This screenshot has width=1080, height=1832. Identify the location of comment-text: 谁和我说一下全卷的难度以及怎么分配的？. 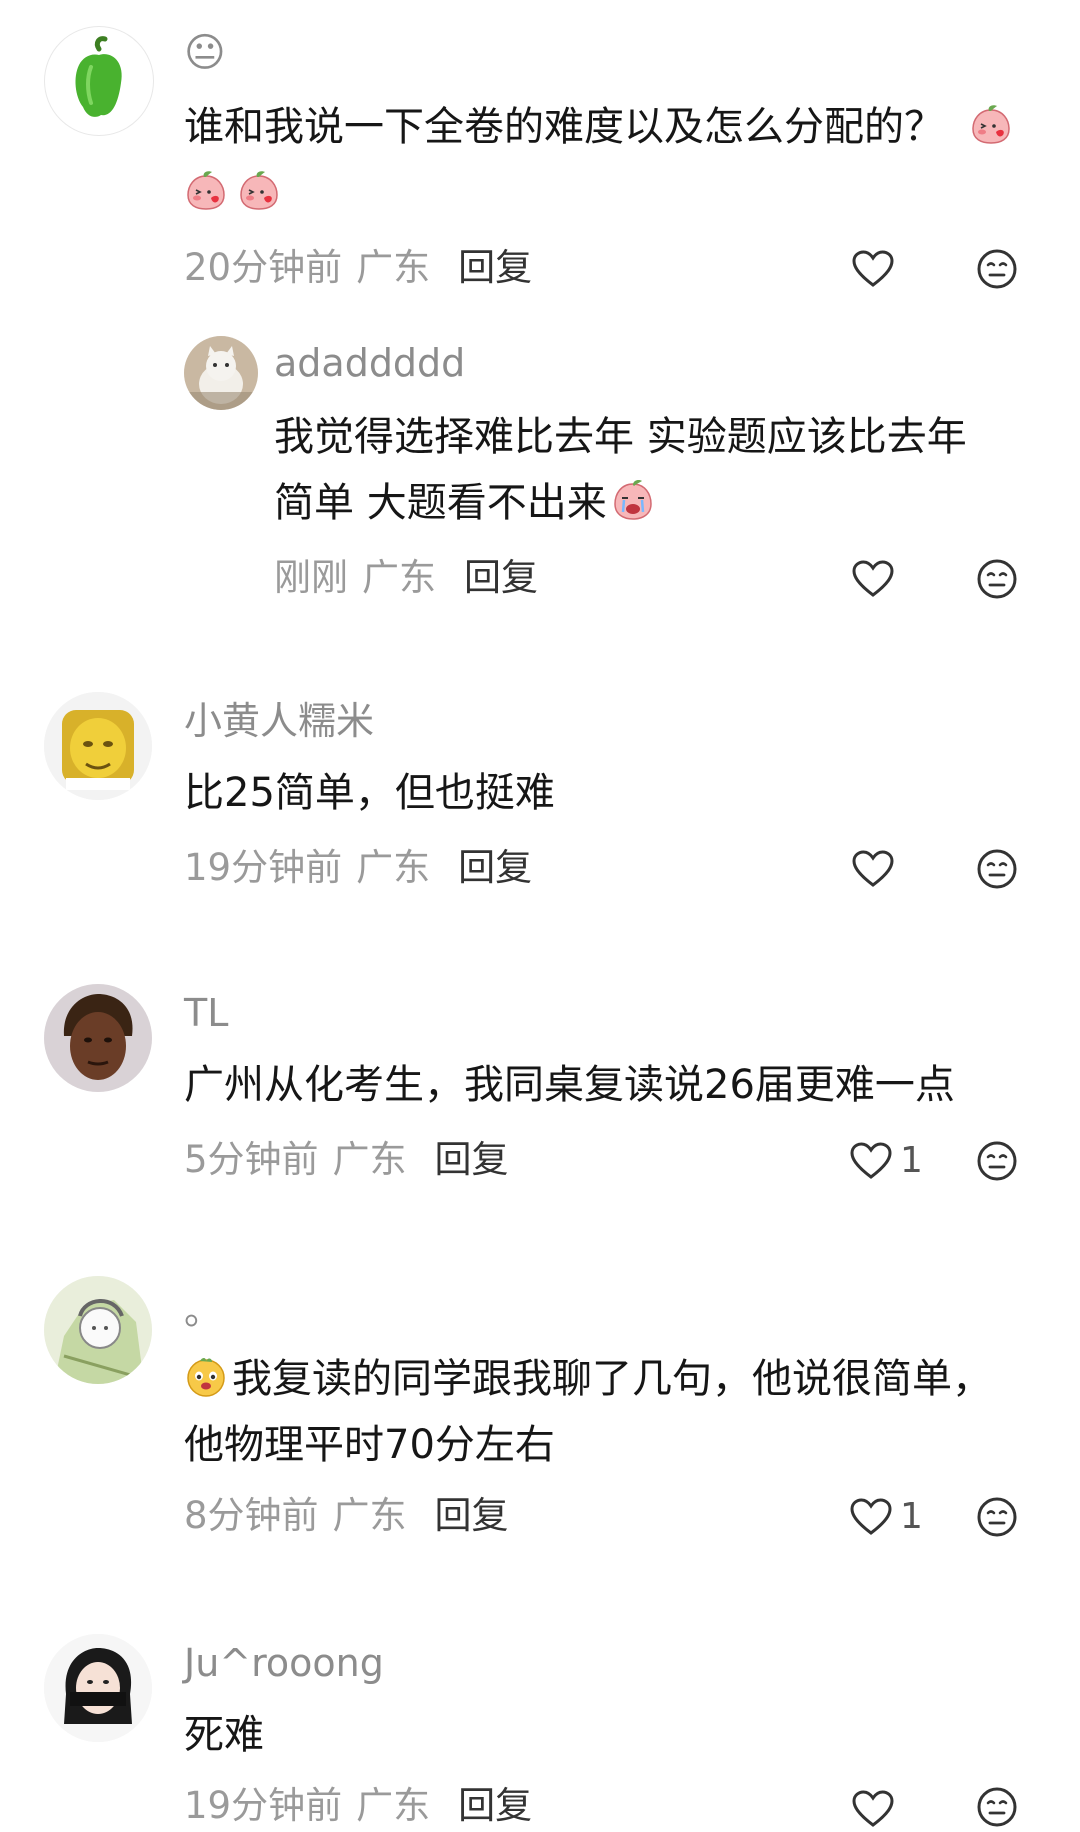
(598, 127).